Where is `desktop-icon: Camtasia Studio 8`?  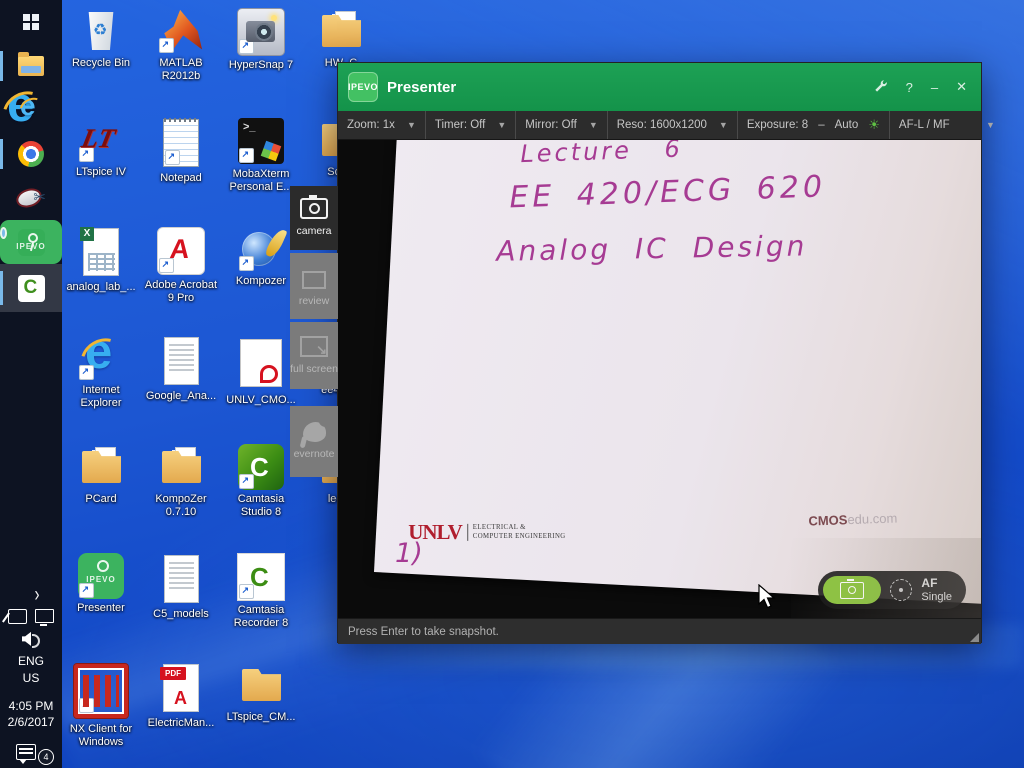
desktop-icon: Camtasia Studio 8 is located at coordinates (261, 498).